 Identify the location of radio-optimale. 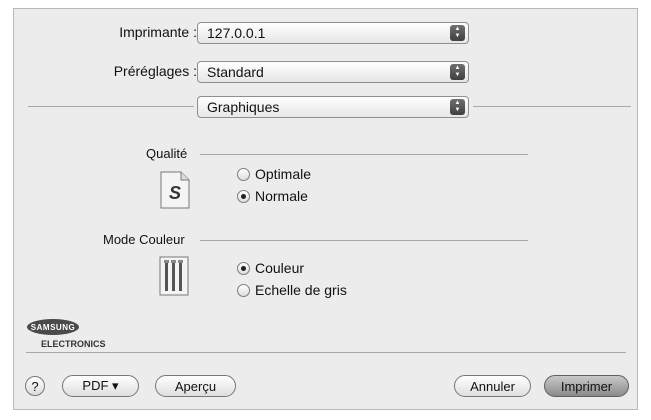
(243, 174).